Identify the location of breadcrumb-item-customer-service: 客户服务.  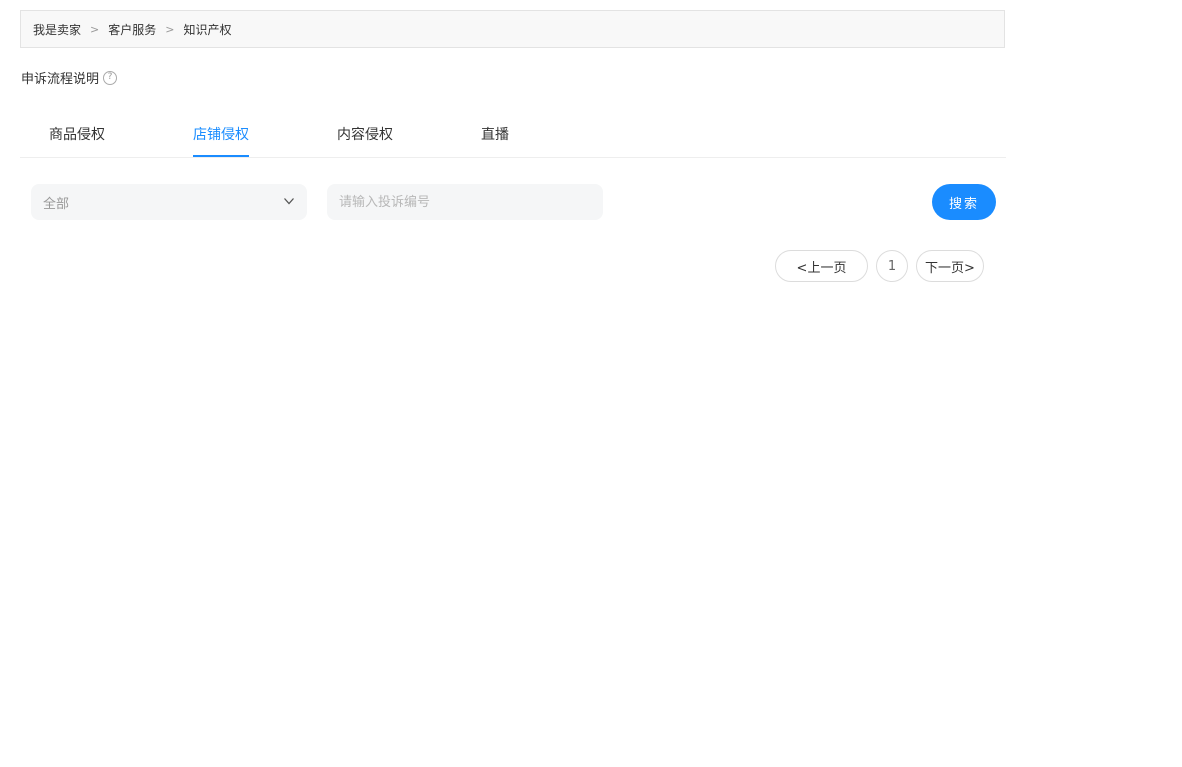
(132, 29).